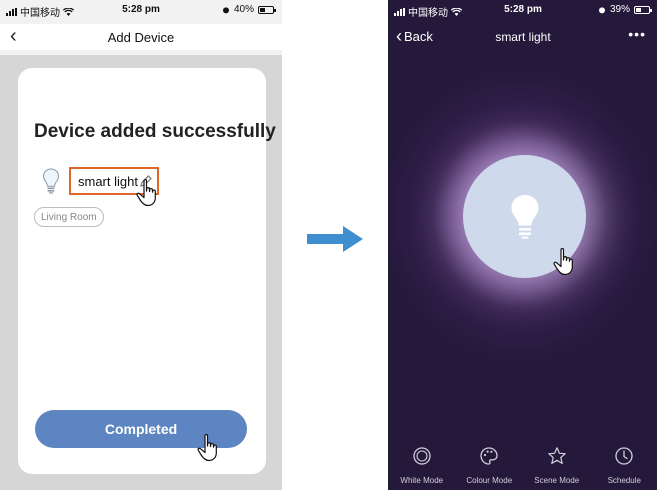 Image resolution: width=657 pixels, height=490 pixels. Describe the element at coordinates (335, 239) in the screenshot. I see `transition-arrow-icon` at that location.